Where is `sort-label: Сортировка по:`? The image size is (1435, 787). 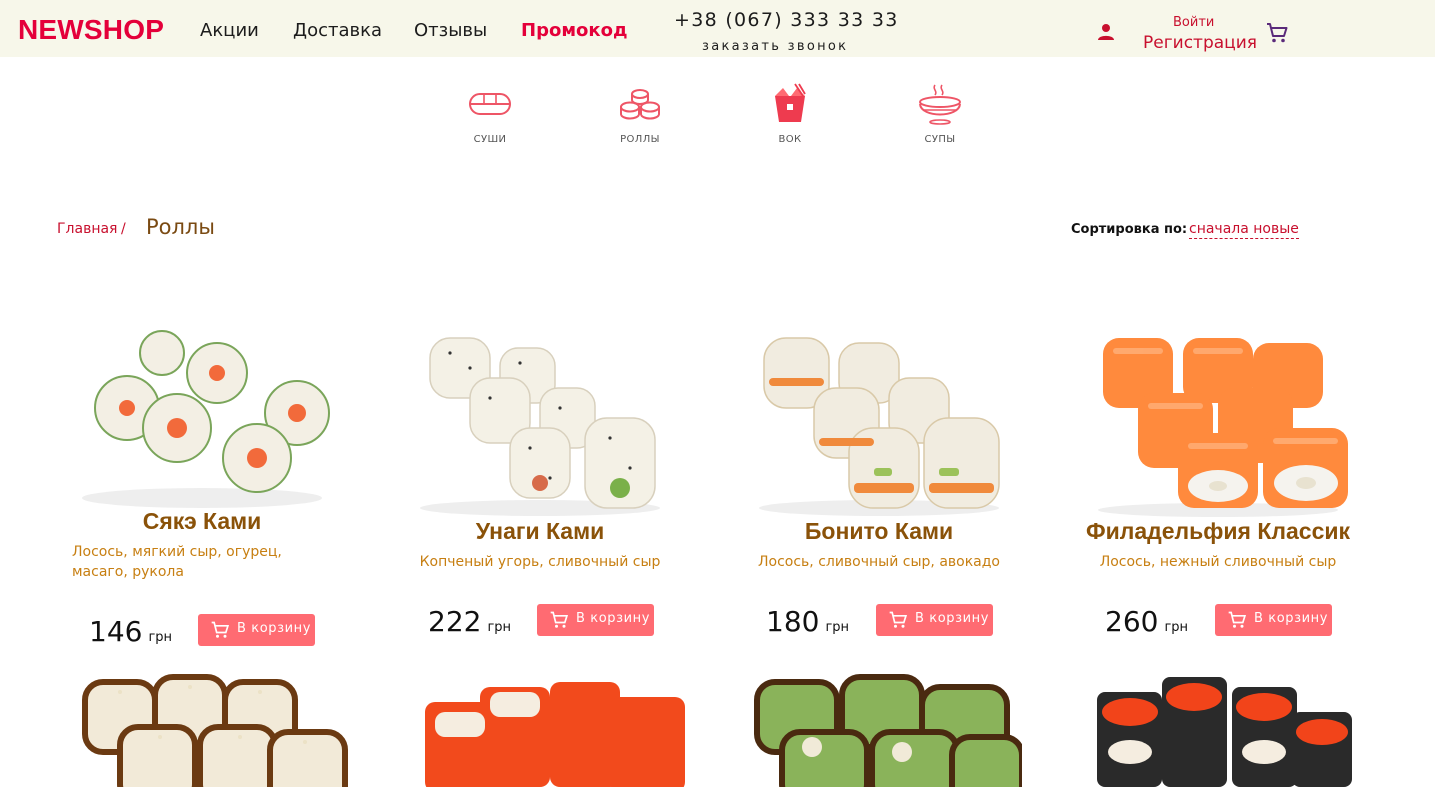 sort-label: Сортировка по: is located at coordinates (1129, 229).